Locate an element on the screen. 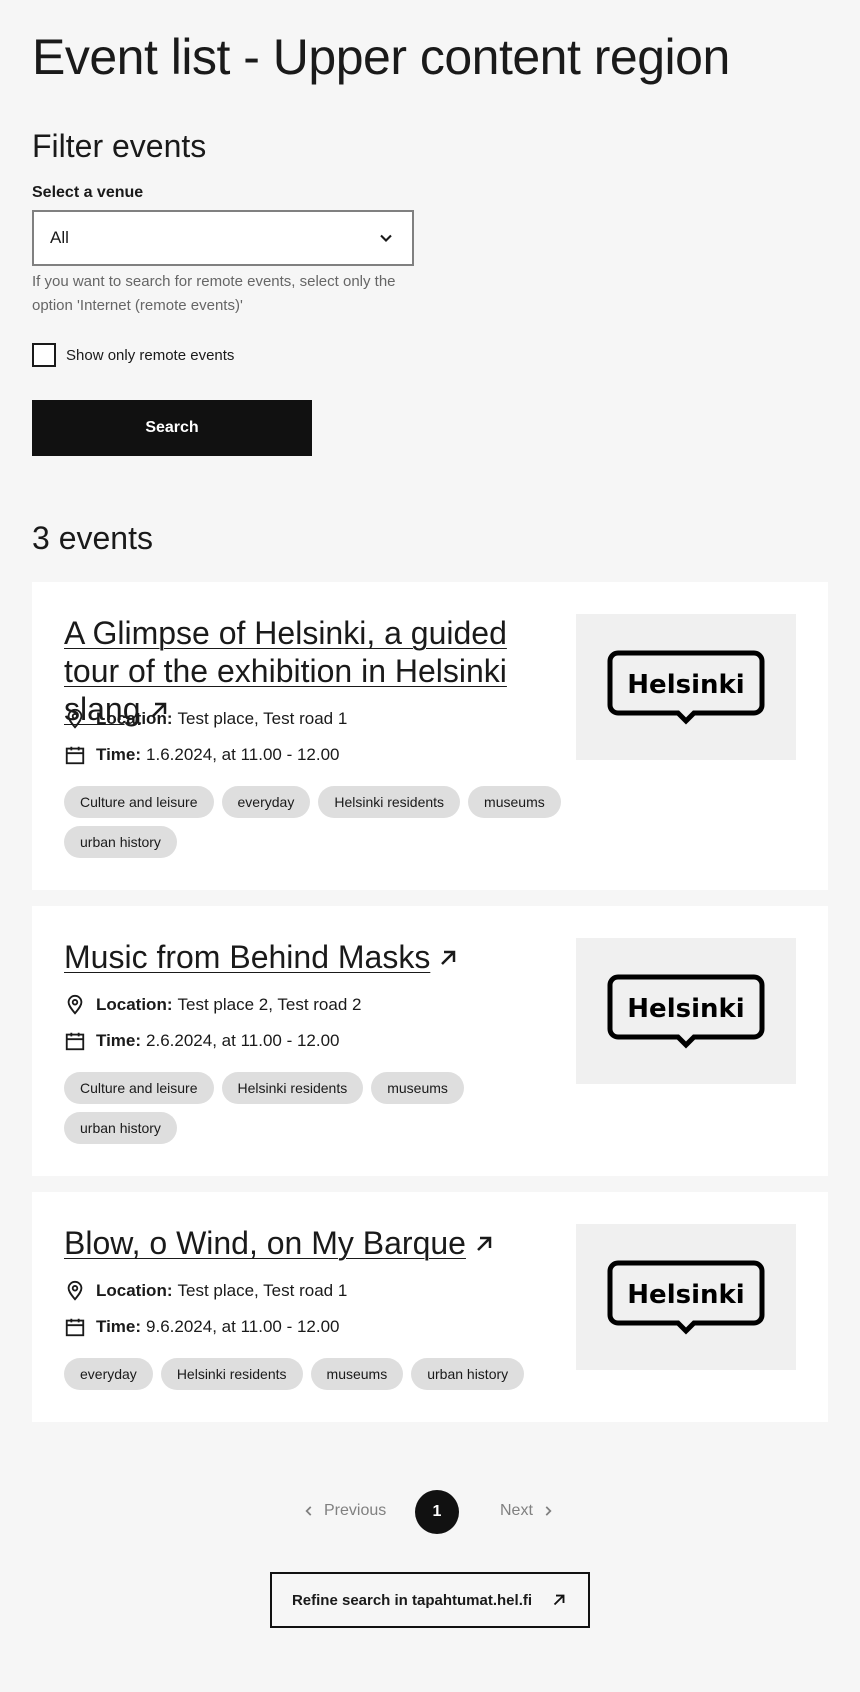 This screenshot has height=1692, width=860. venue-label: Select a venue is located at coordinates (88, 192).